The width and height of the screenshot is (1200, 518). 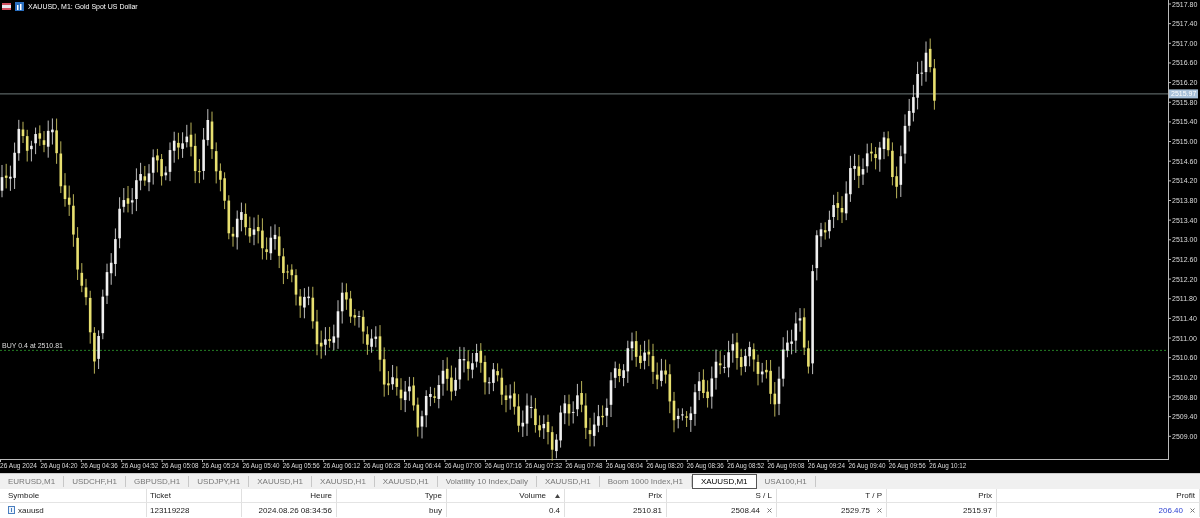 What do you see at coordinates (745, 510) in the screenshot?
I see `table-cell: 2508.44` at bounding box center [745, 510].